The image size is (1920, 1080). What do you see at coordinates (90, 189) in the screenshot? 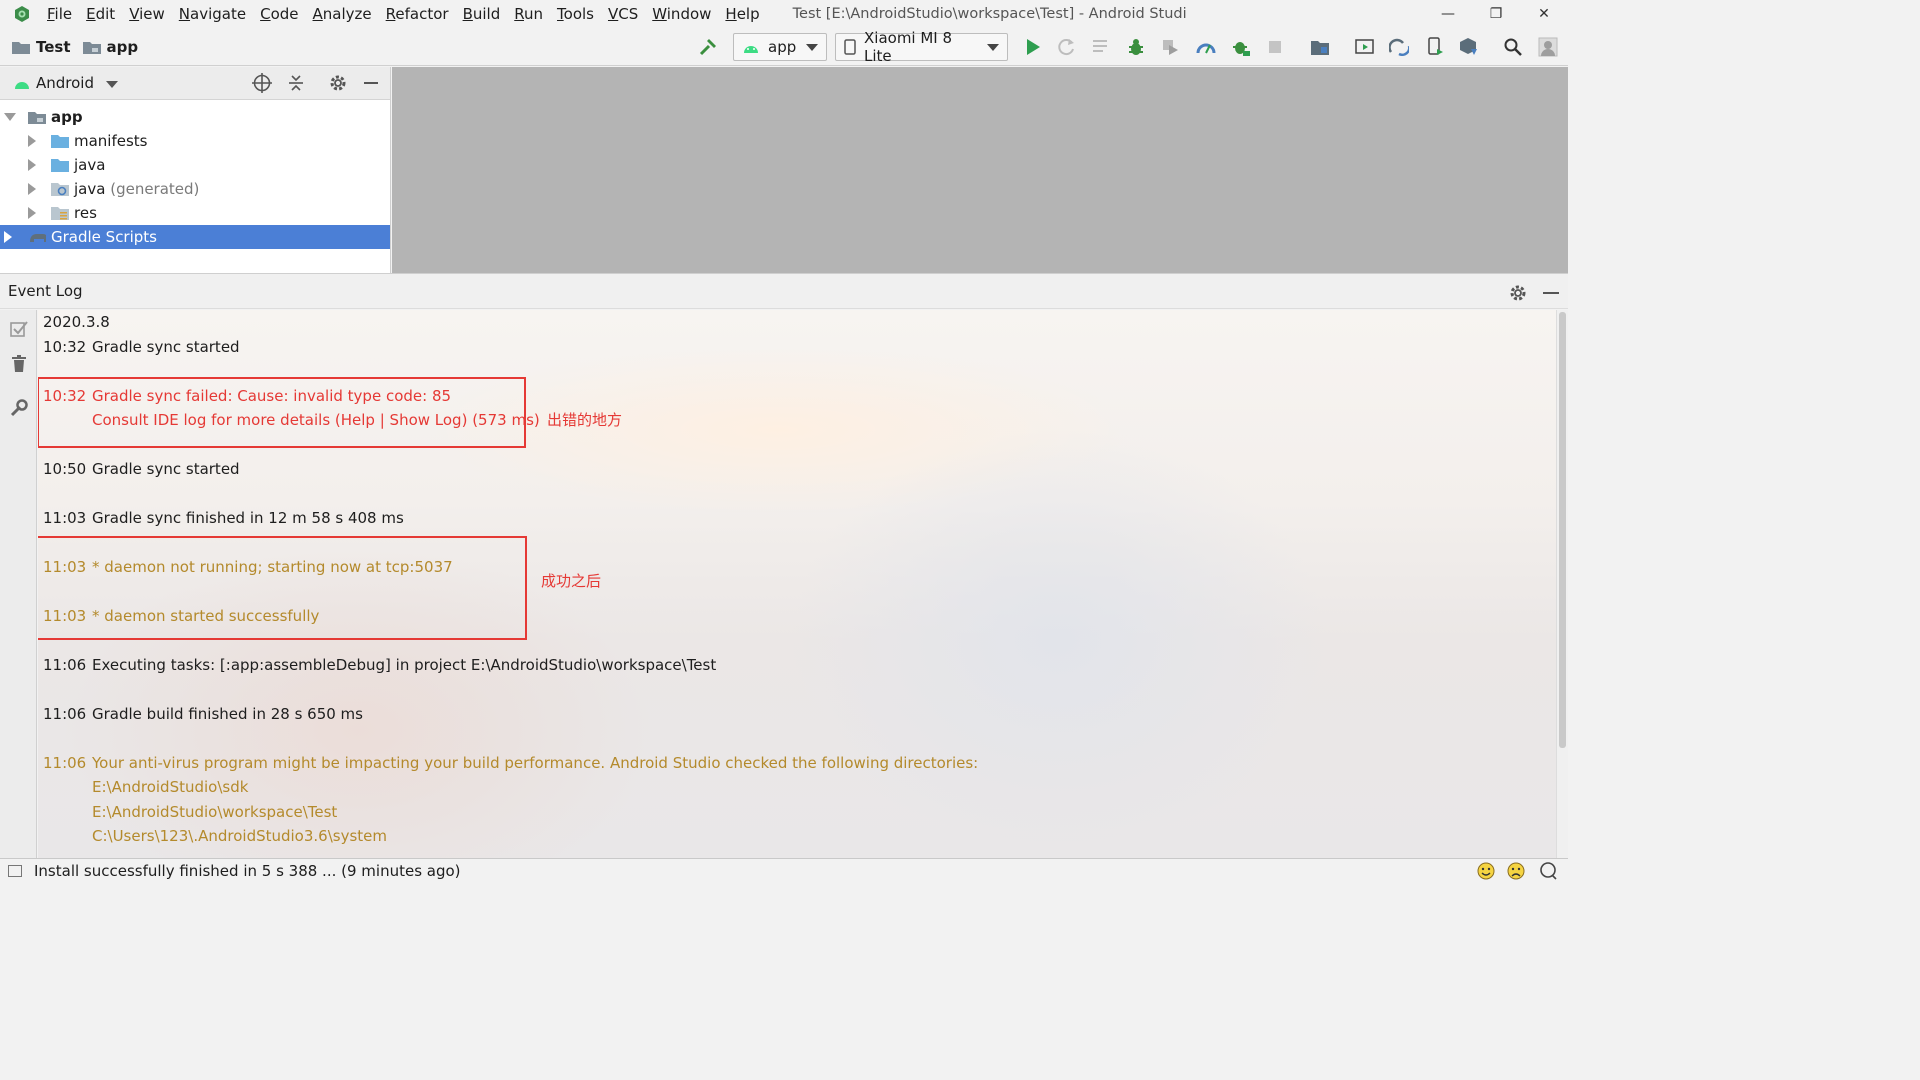
I see `tree-item-label-text: java` at bounding box center [90, 189].